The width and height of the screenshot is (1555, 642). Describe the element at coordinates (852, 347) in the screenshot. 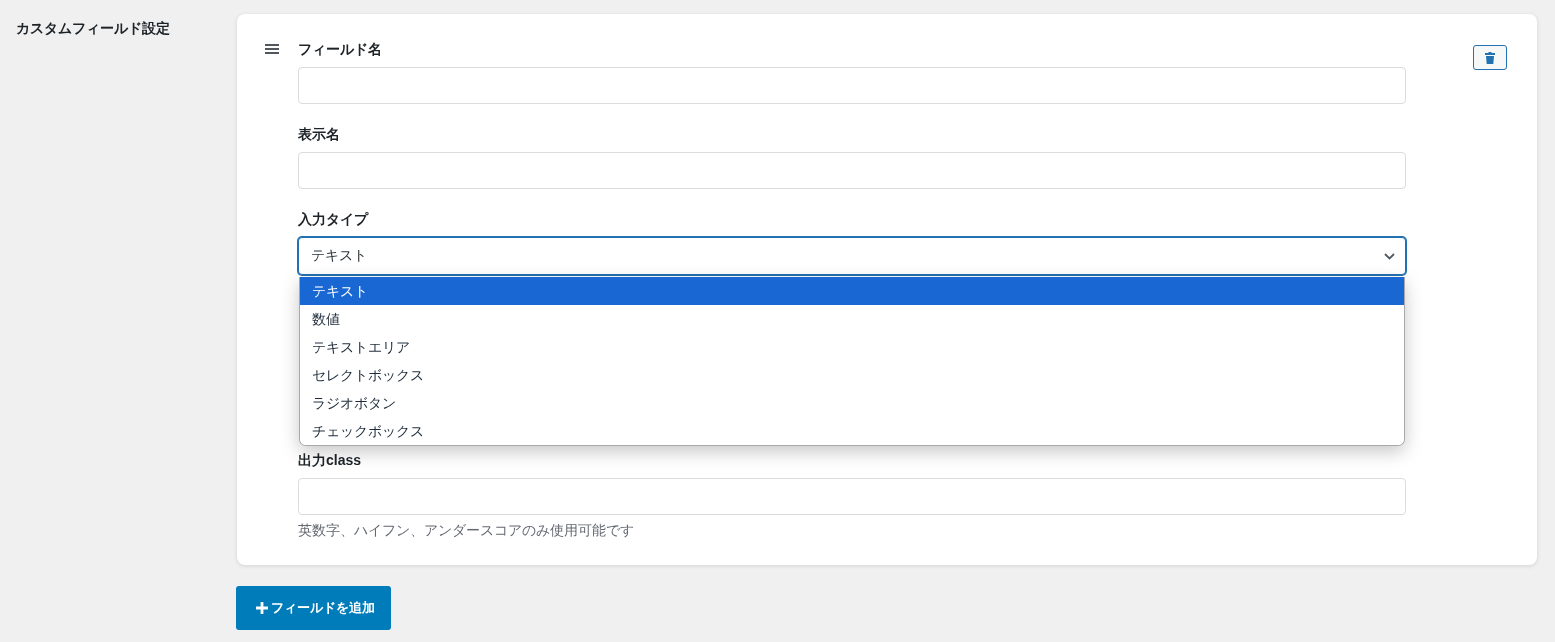

I see `dropdown-option: テキストエリア` at that location.